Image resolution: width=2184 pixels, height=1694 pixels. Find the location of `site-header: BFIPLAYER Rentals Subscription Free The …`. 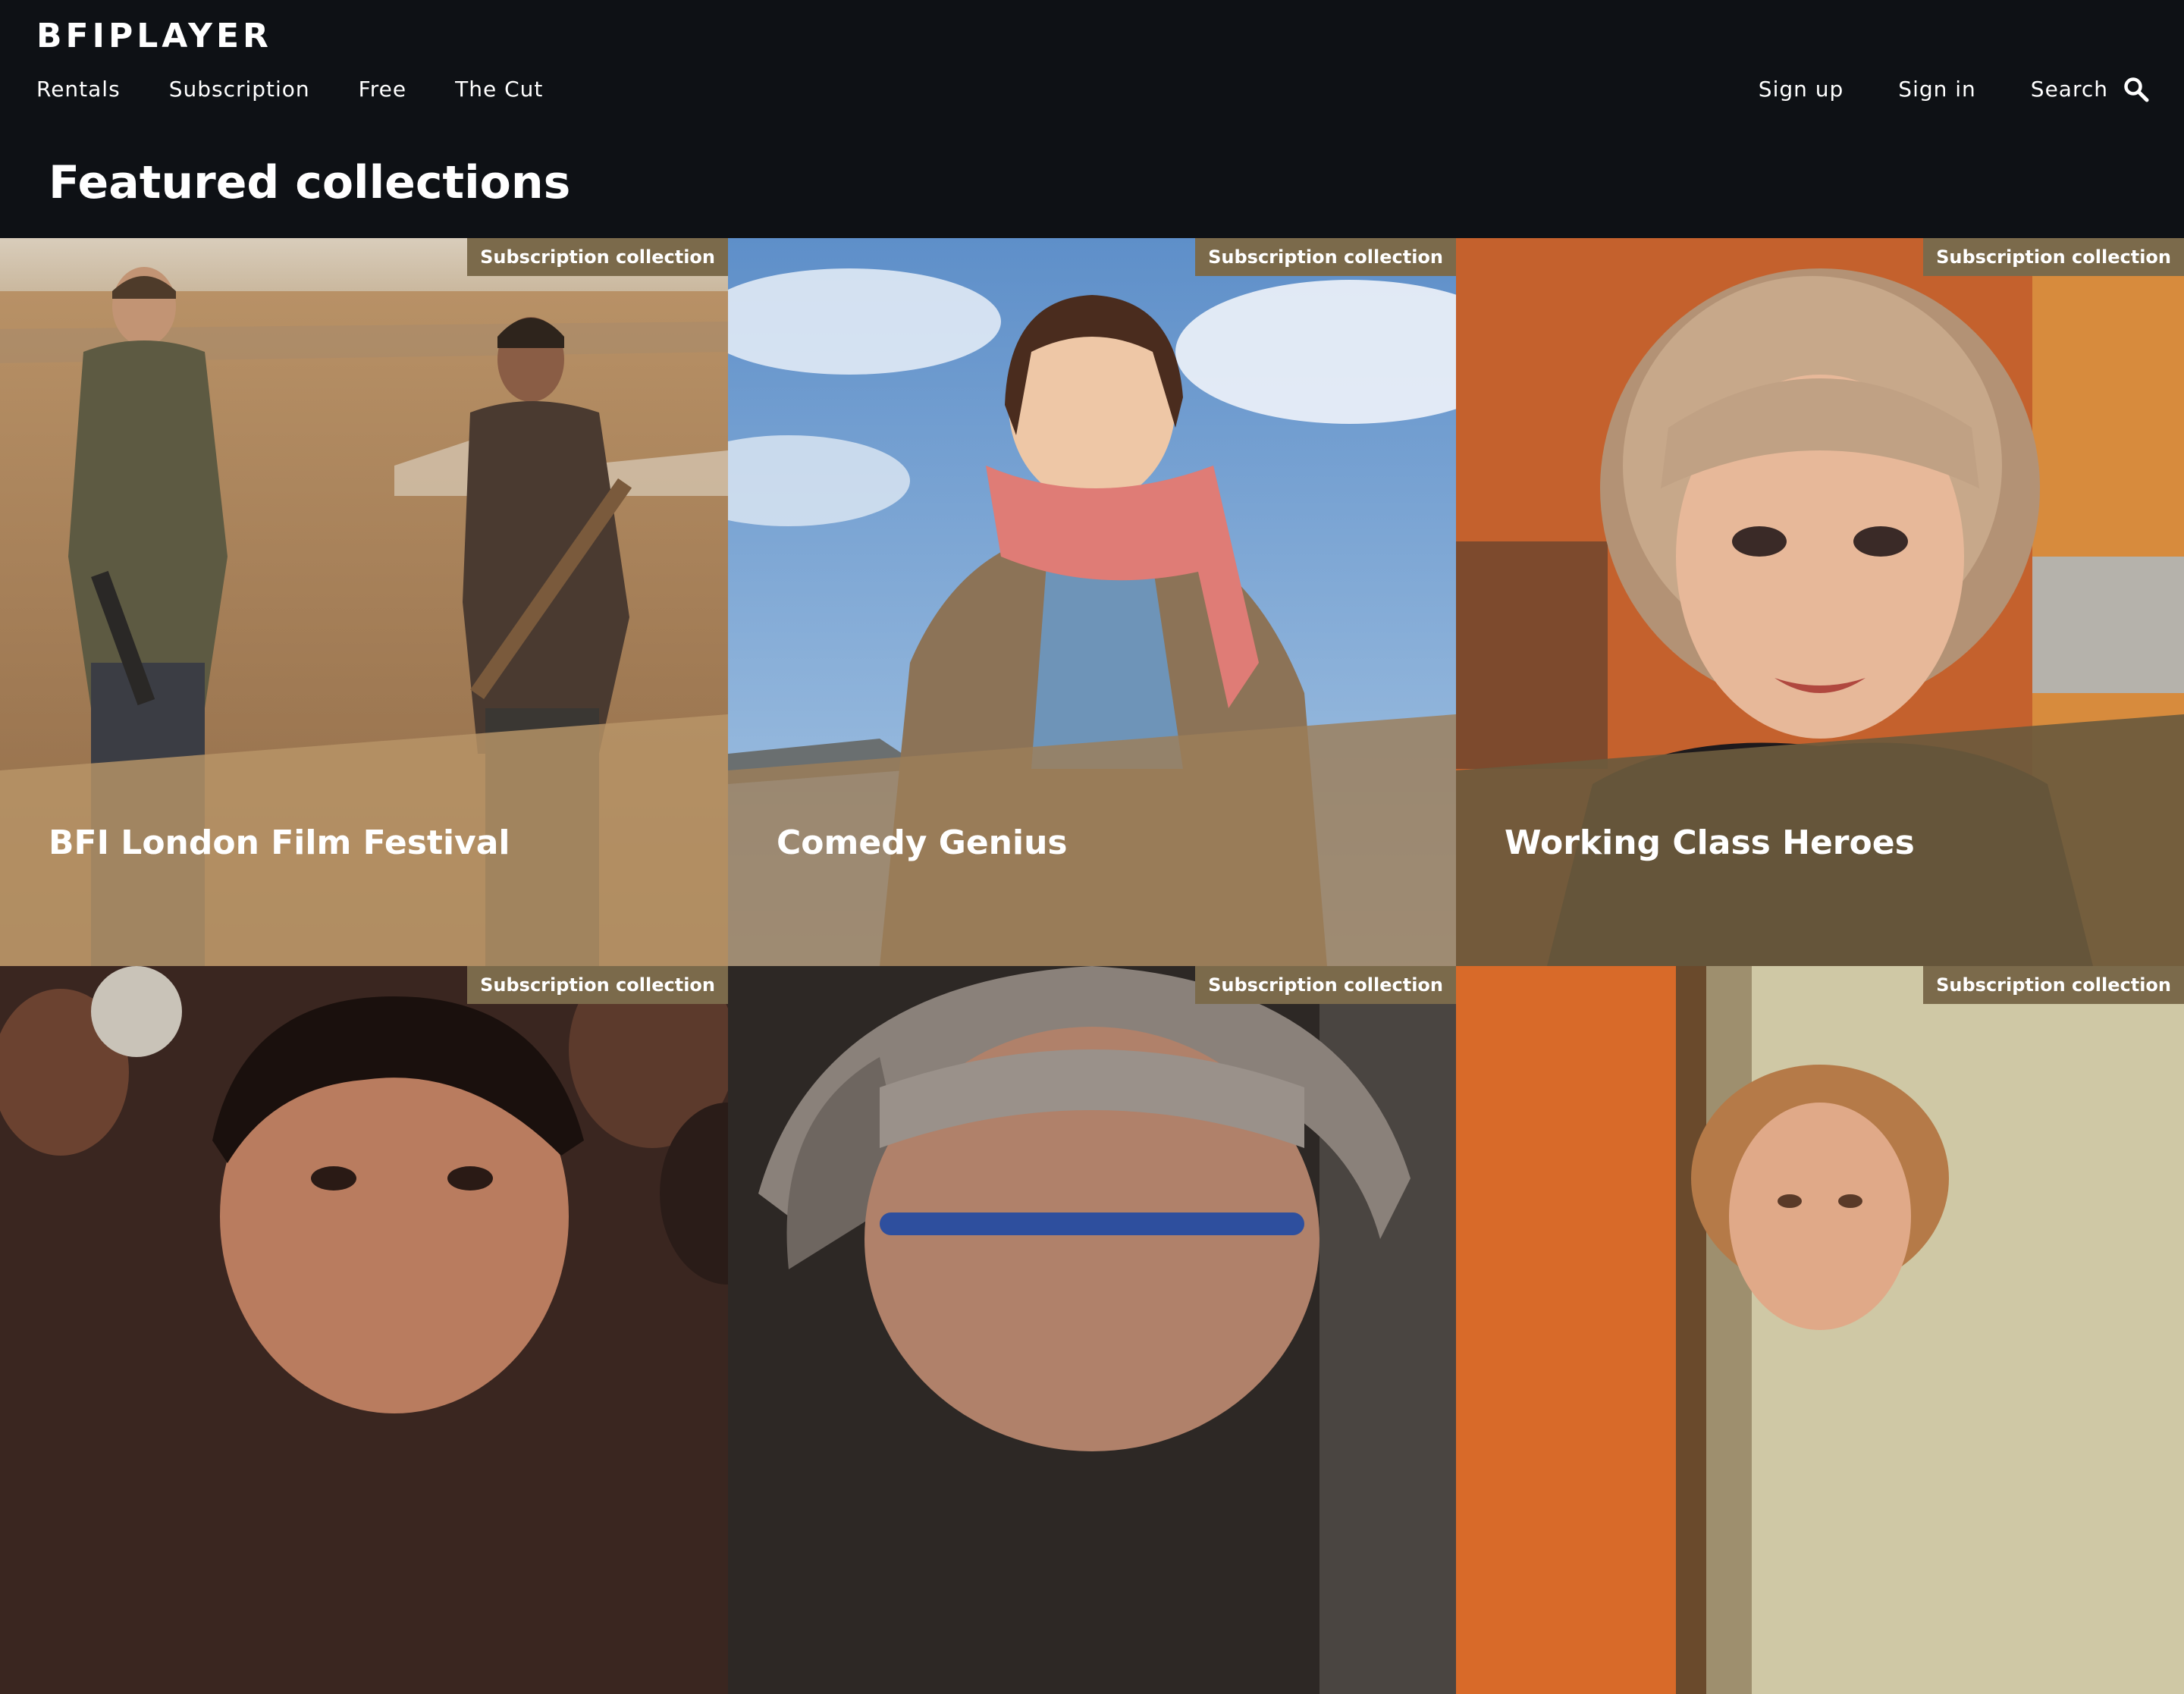

site-header: BFIPLAYER Rentals Subscription Free The … is located at coordinates (1092, 119).